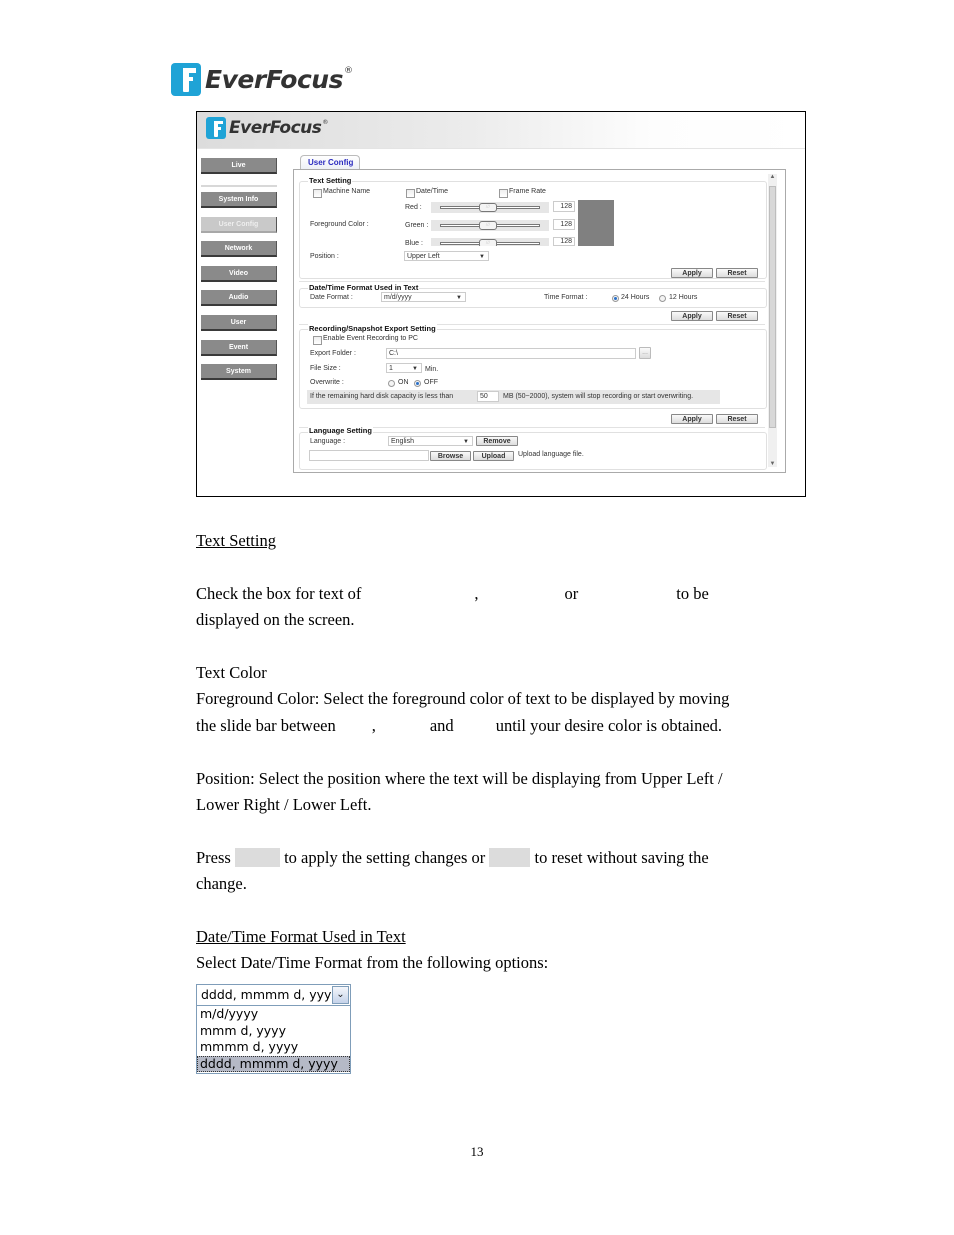  I want to click on blue-value: 128, so click(564, 241).